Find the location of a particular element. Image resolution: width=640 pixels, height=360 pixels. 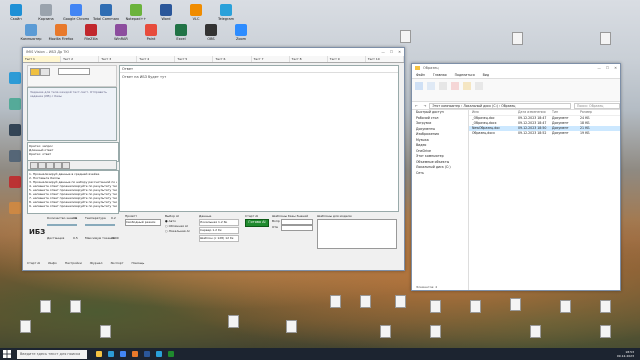

ribbon-tab: Вид is located at coordinates (486, 75).